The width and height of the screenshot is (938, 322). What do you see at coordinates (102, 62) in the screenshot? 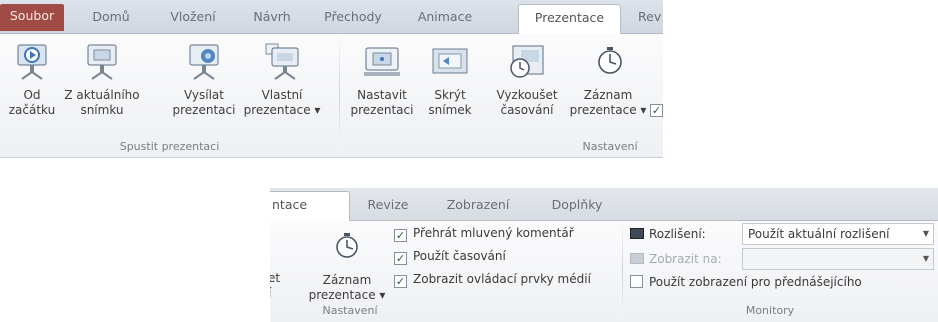
I see `play-from-current-icon` at bounding box center [102, 62].